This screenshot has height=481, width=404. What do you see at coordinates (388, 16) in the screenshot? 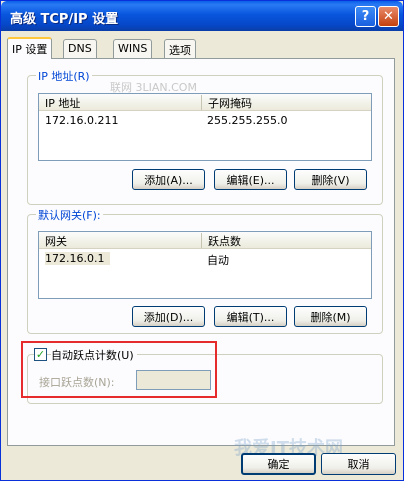
I see `close-button: ✕` at bounding box center [388, 16].